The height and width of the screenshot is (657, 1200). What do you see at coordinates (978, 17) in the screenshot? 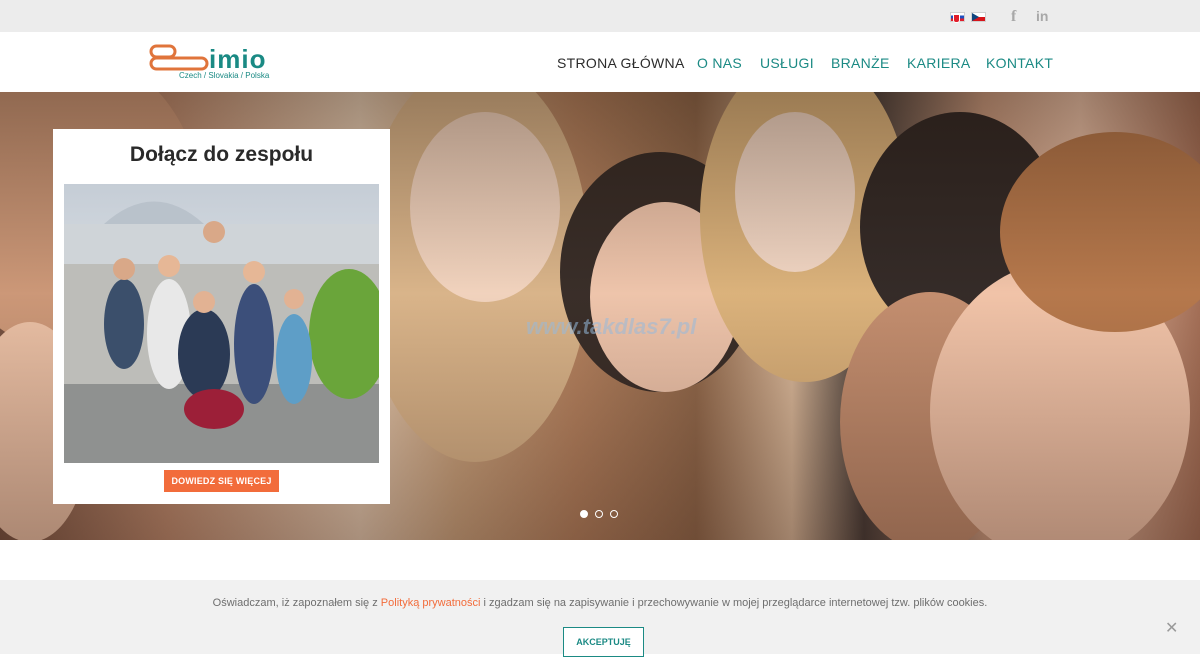
I see `czech-flag-icon` at bounding box center [978, 17].